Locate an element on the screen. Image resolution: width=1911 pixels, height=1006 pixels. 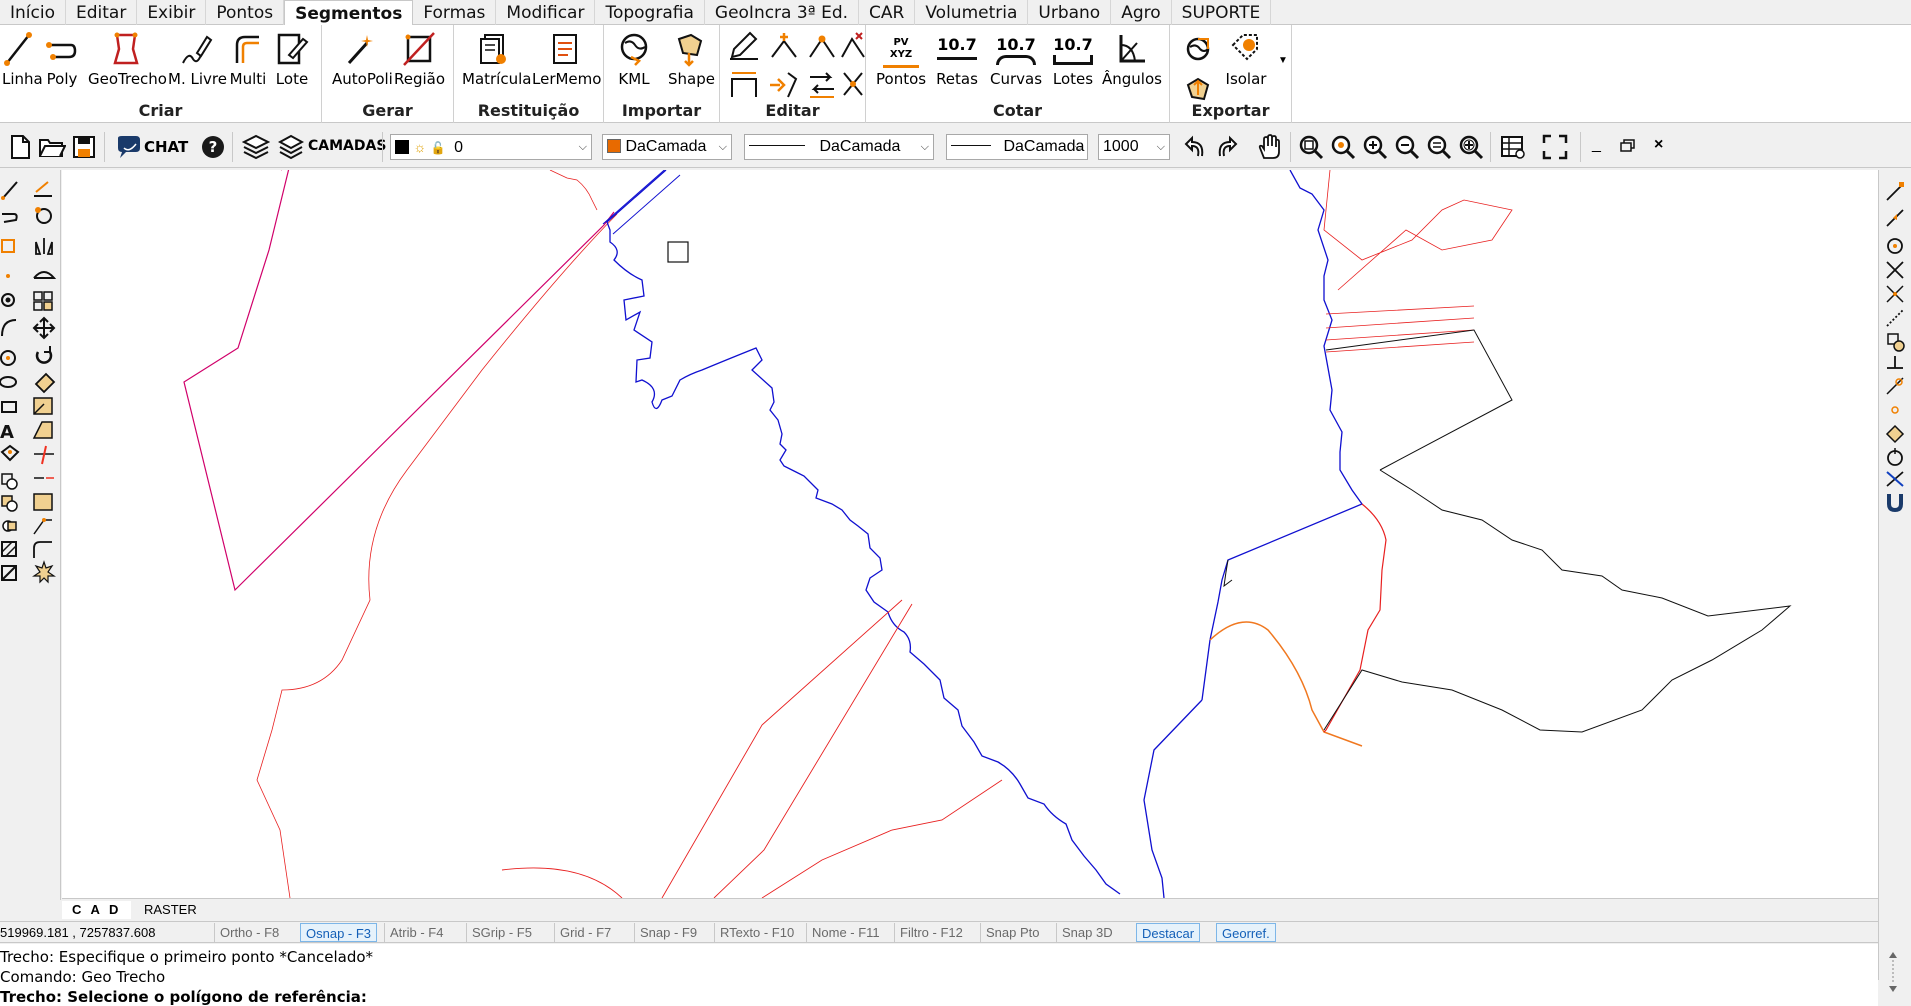
zoom-previous-icon is located at coordinates (1439, 147).